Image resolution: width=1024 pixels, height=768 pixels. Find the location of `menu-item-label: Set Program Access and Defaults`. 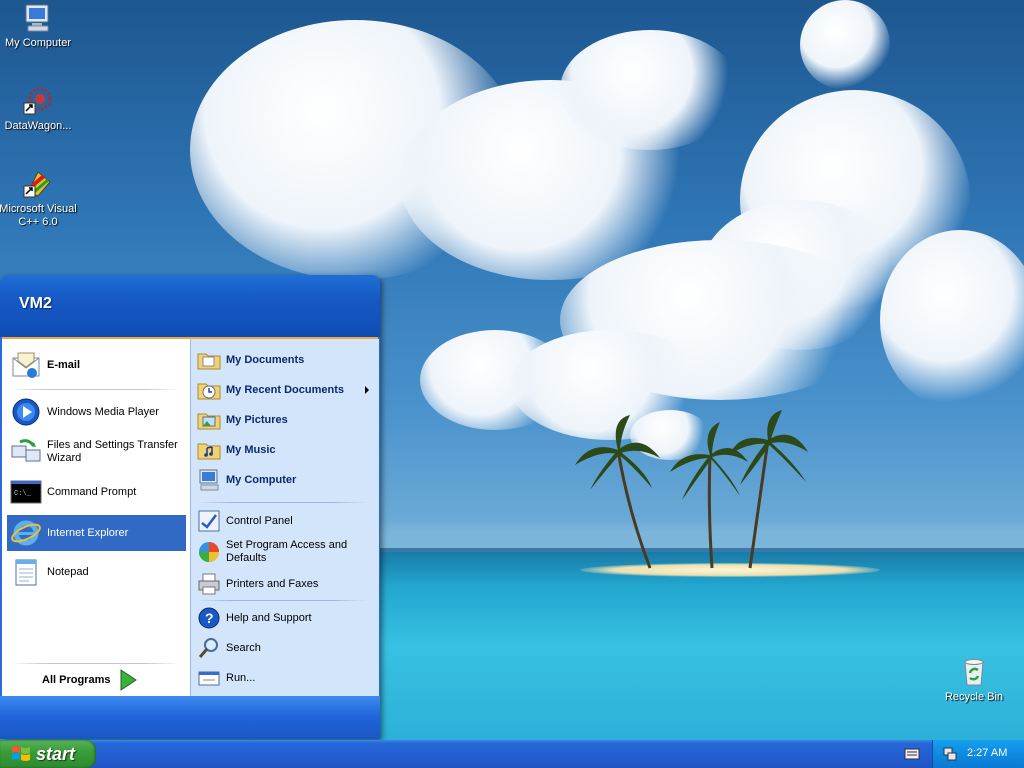

menu-item-label: Set Program Access and Defaults is located at coordinates (287, 551).